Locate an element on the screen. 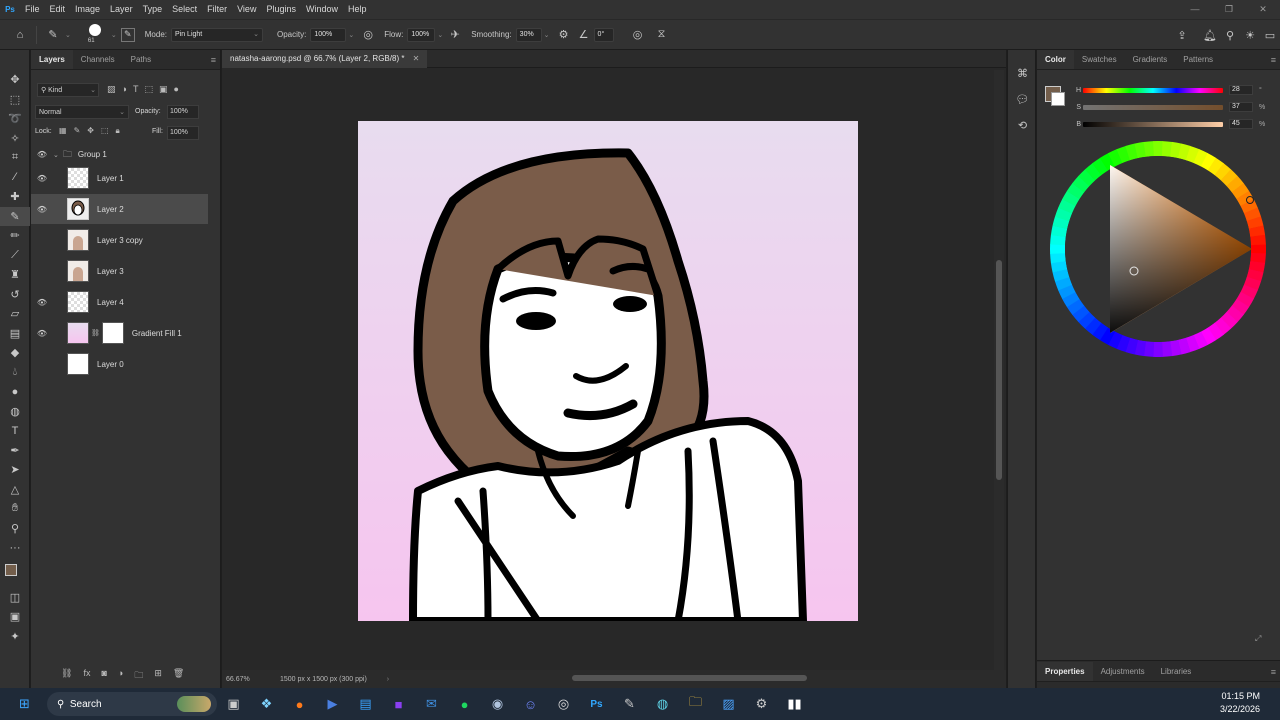  tab-swatches: Swatches is located at coordinates (1099, 59).